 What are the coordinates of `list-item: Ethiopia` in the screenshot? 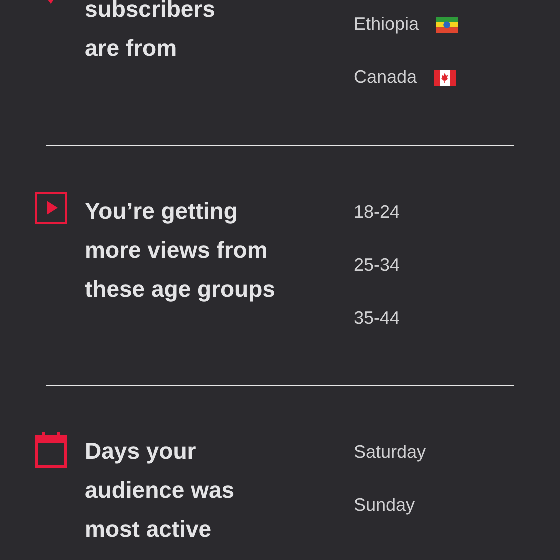 It's located at (387, 24).